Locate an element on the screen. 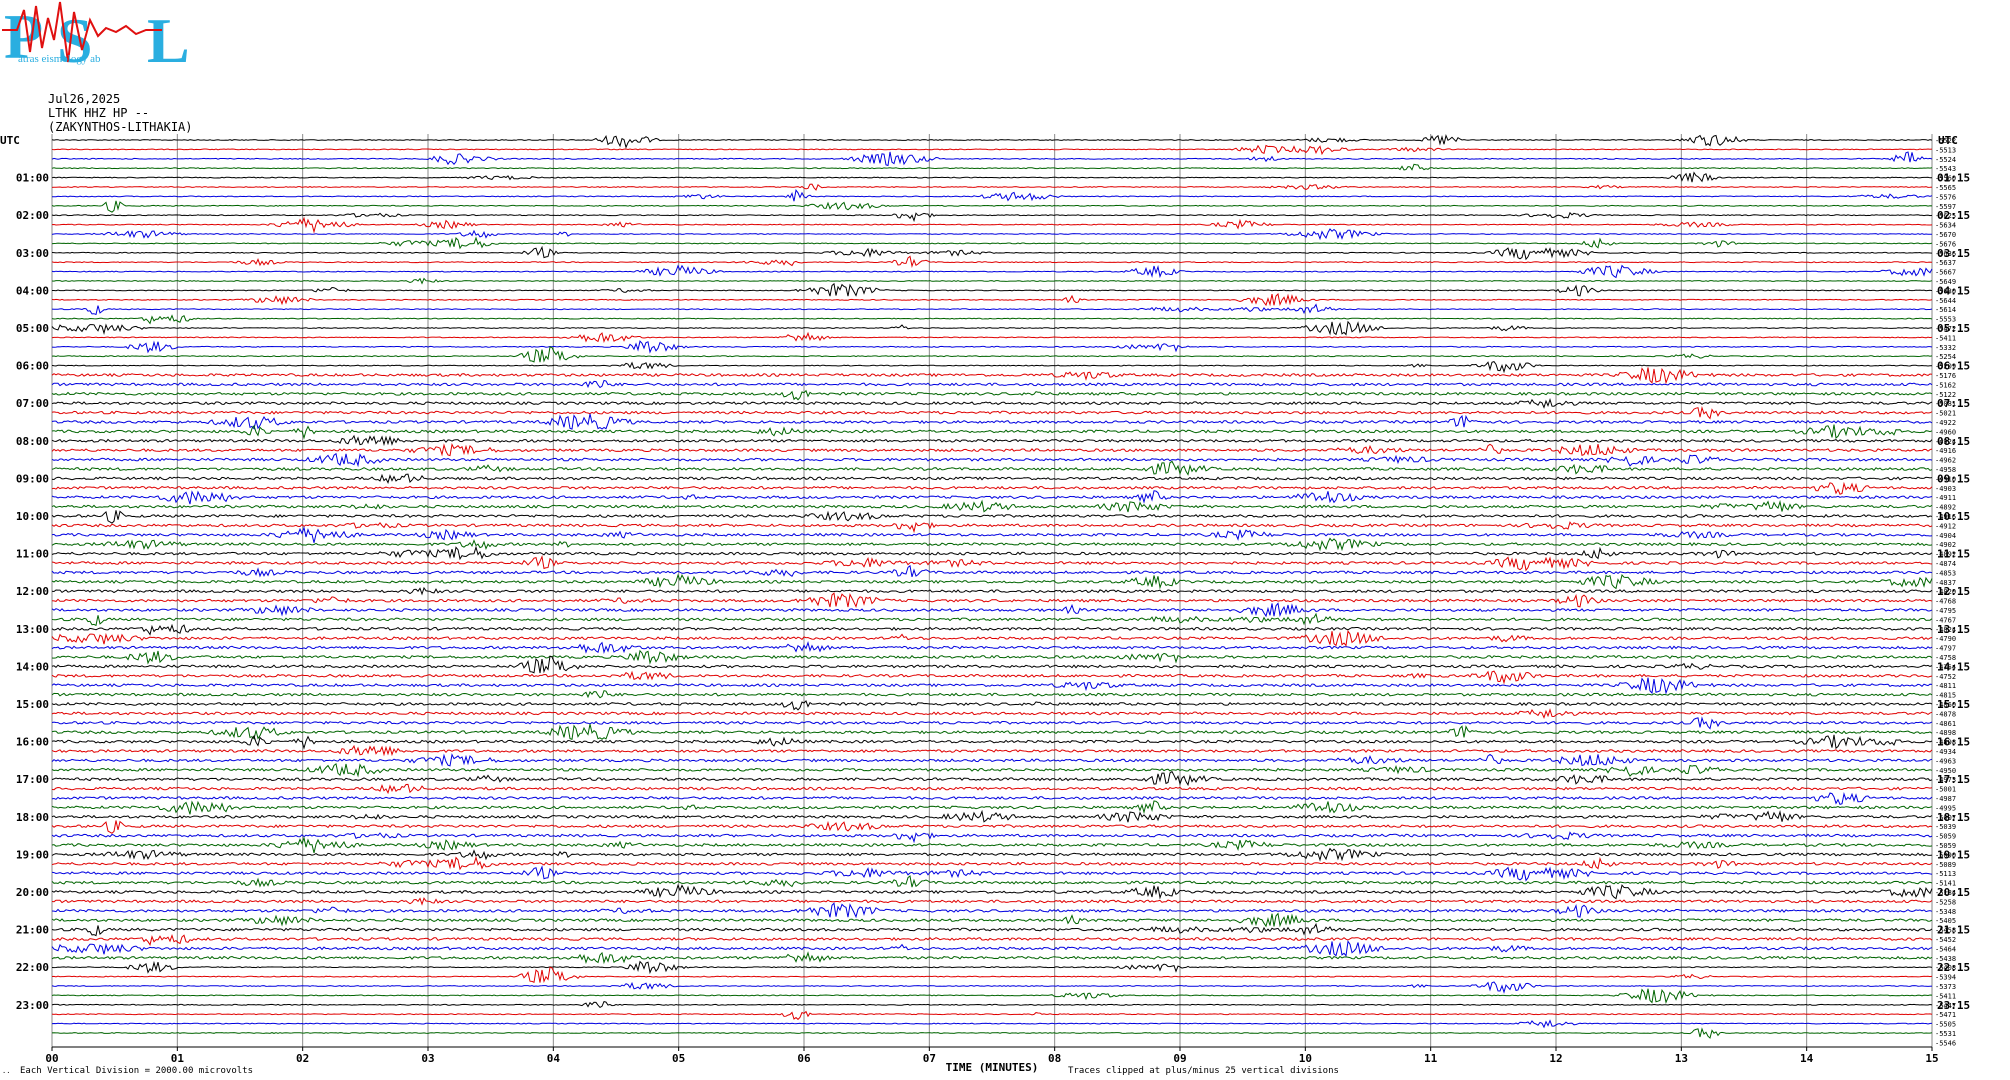 This screenshot has width=2010, height=1080. trace-offset-label: -4768 is located at coordinates (1945, 602).